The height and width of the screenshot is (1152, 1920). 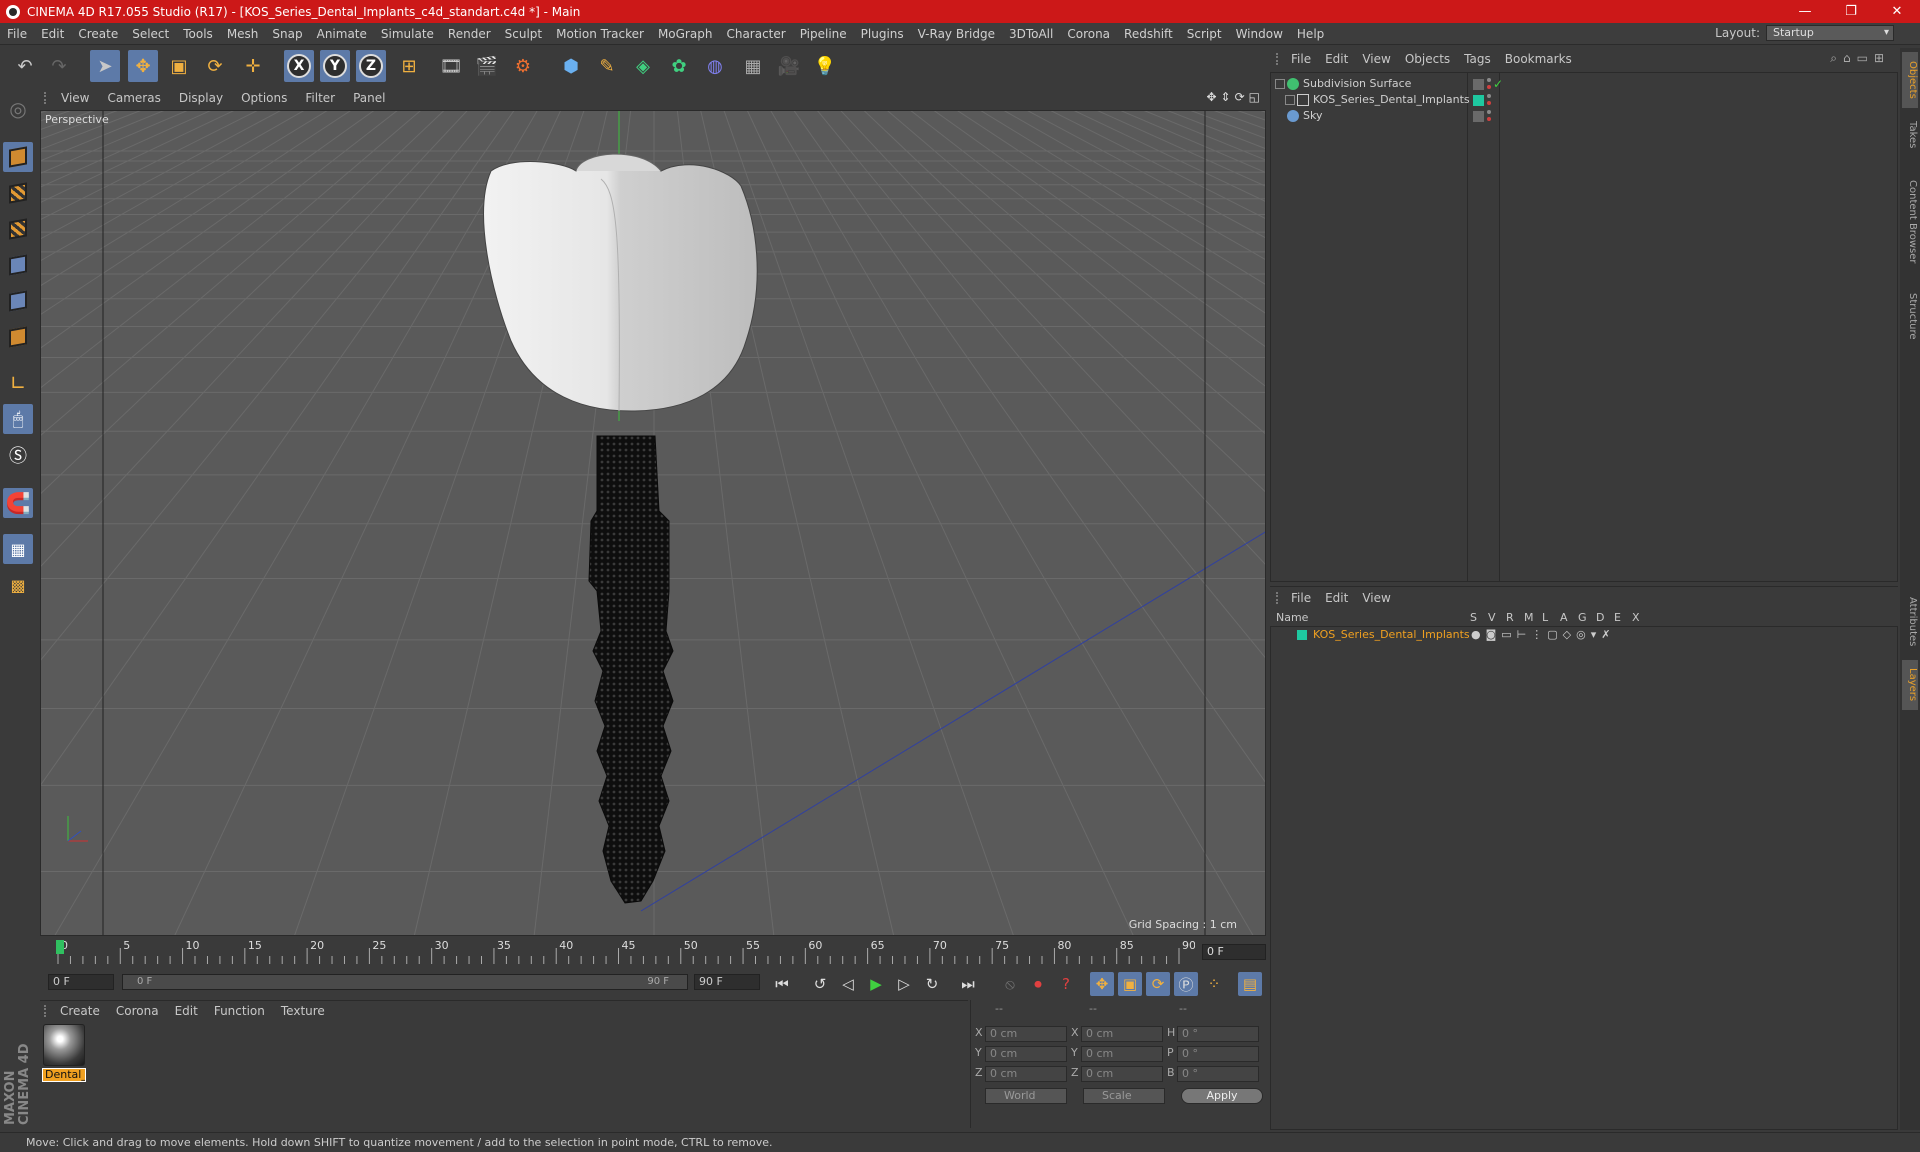 I want to click on rot-h-field: 0 °, so click(x=1218, y=1034).